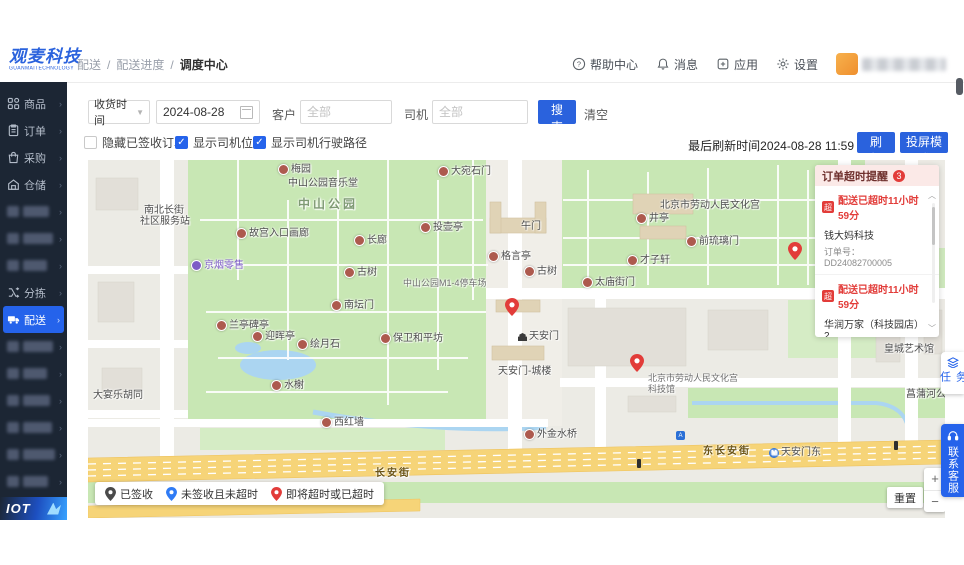 The height and width of the screenshot is (565, 964). Describe the element at coordinates (319, 143) in the screenshot. I see `show-driver-route-label: 显示司机行驶路径` at that location.